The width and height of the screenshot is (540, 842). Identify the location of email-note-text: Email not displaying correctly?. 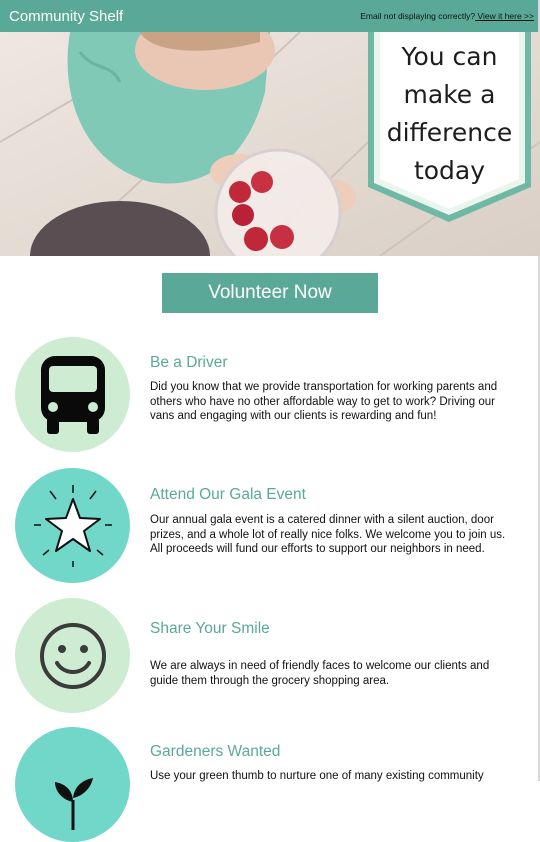
(418, 16).